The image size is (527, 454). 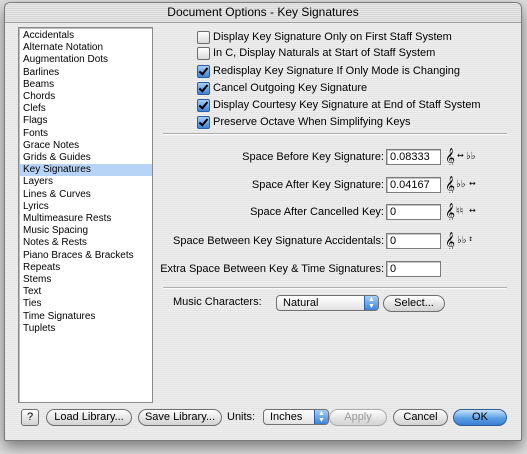 I want to click on spacing-label: Space Before Key Signature:, so click(x=313, y=157).